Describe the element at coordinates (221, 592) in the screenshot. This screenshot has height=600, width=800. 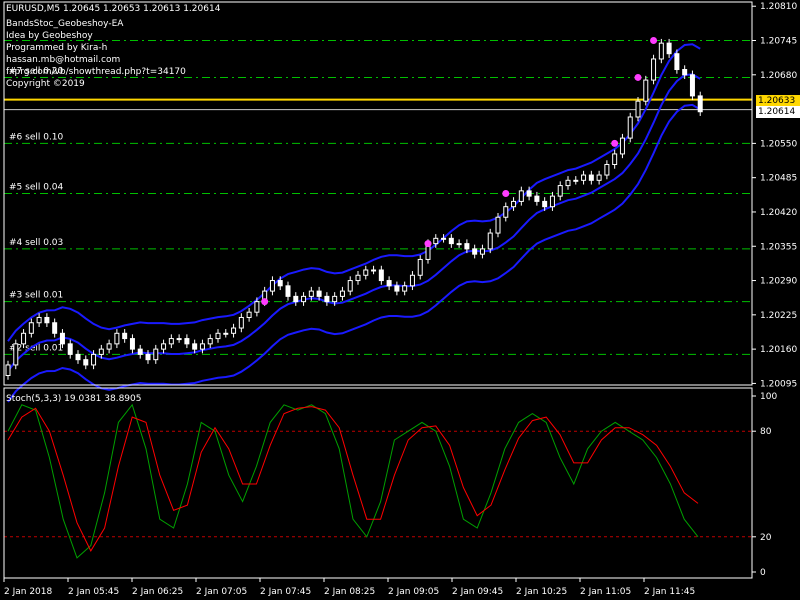
I see `time-tick-label: 2 Jan 07:05` at that location.